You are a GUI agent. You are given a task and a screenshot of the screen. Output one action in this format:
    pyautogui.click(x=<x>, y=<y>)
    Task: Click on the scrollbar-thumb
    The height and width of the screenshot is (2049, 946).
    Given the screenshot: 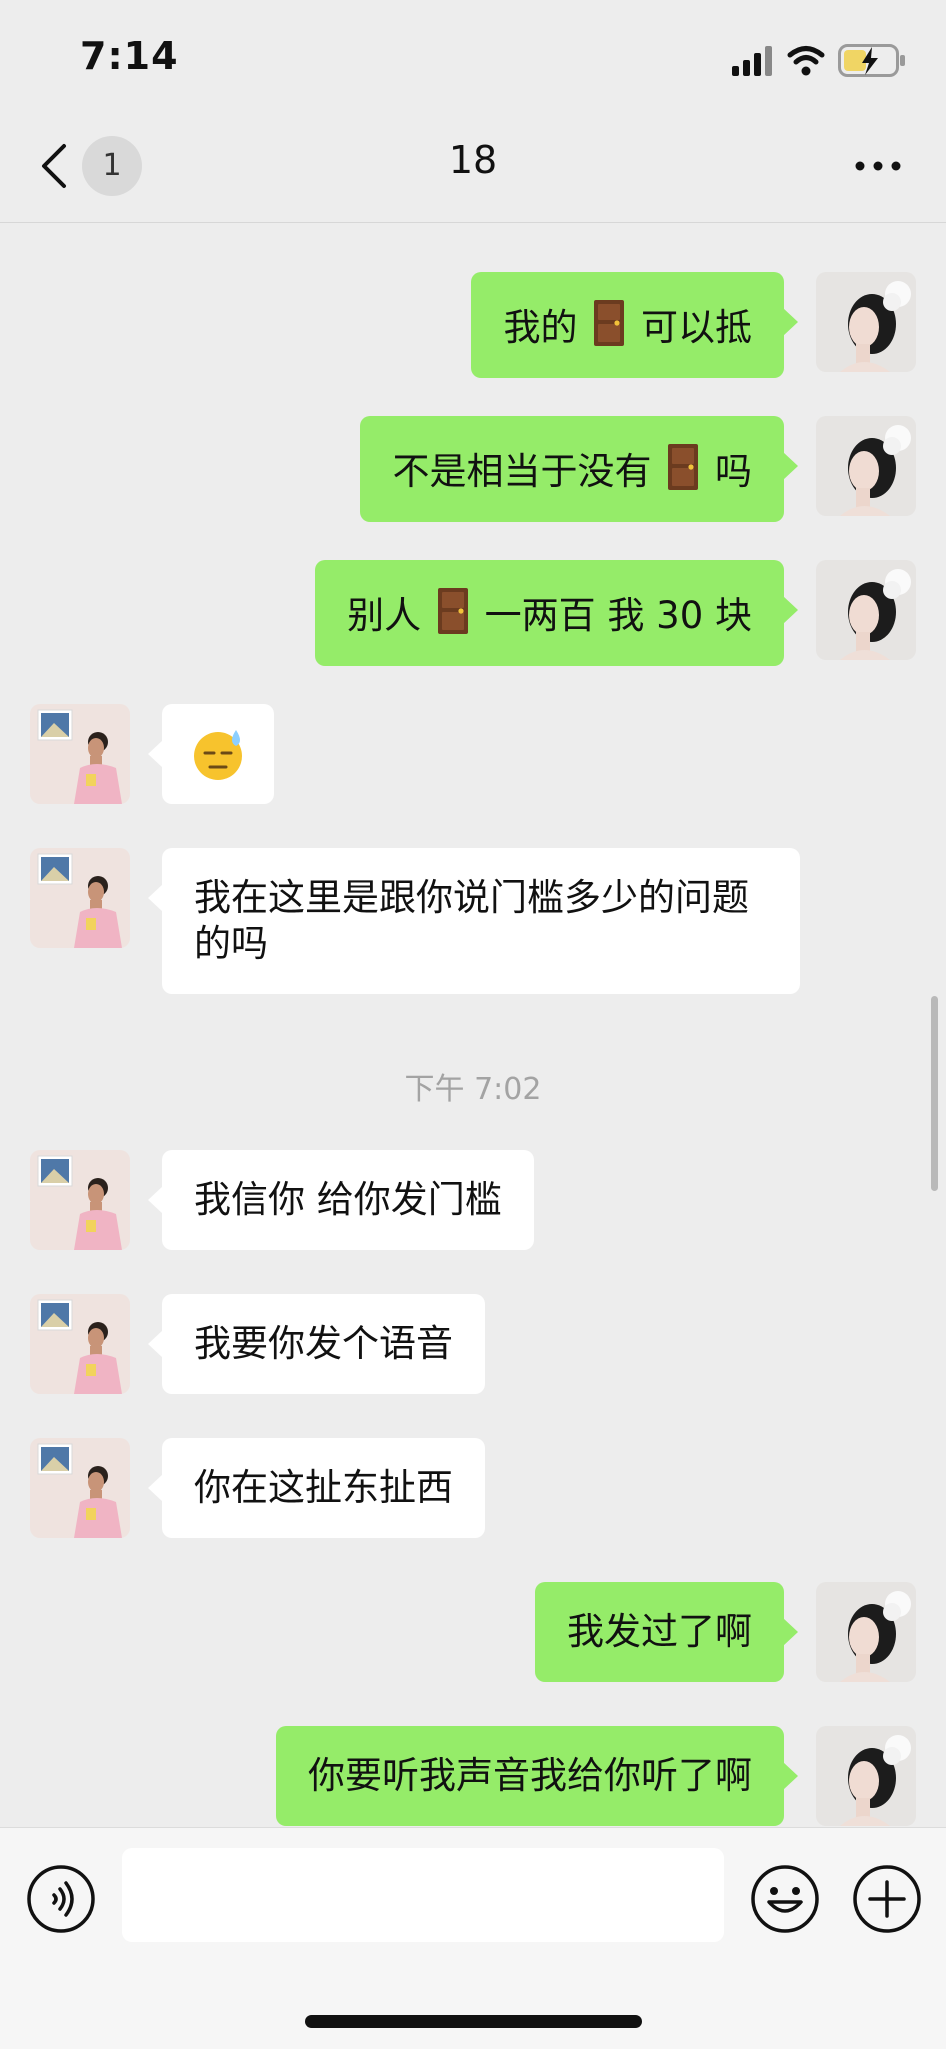 What is the action you would take?
    pyautogui.click(x=934, y=1093)
    